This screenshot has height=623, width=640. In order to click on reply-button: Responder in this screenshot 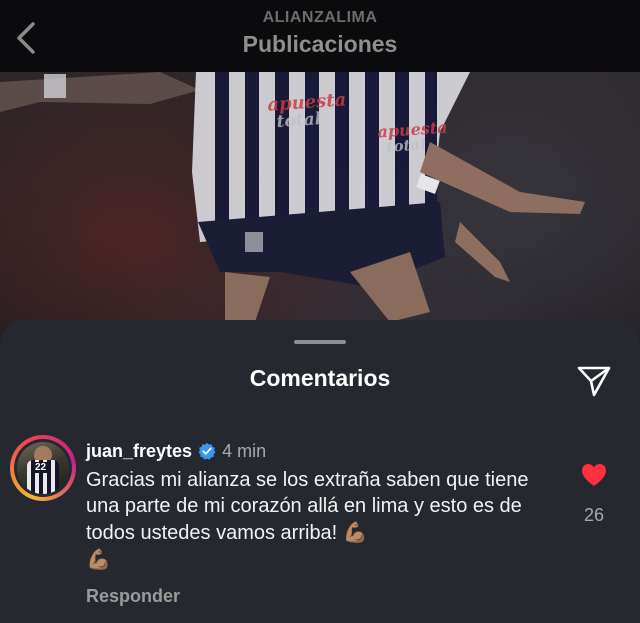, I will do `click(133, 596)`.